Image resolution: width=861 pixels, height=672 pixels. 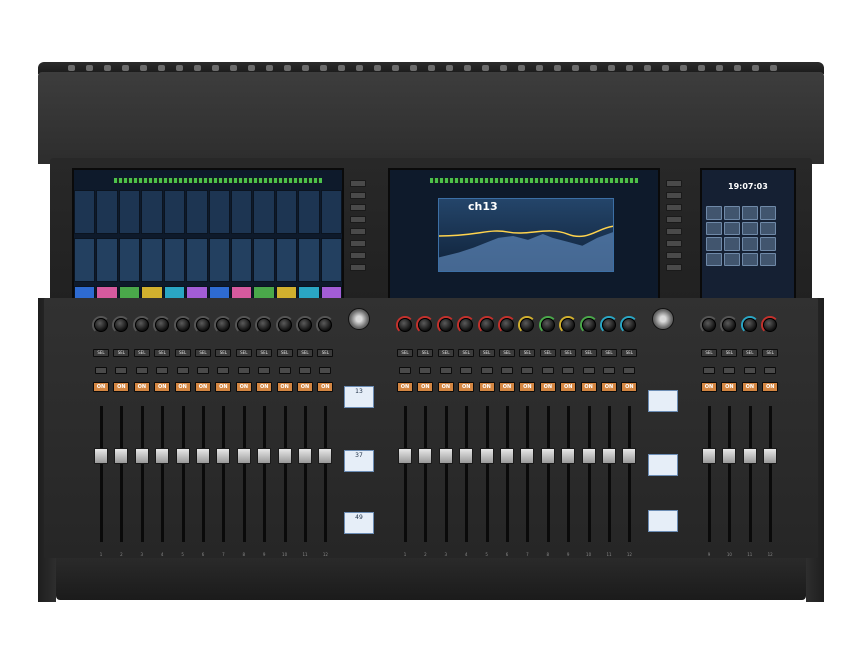 What do you see at coordinates (359, 319) in the screenshot?
I see `touch-and-turn-knob` at bounding box center [359, 319].